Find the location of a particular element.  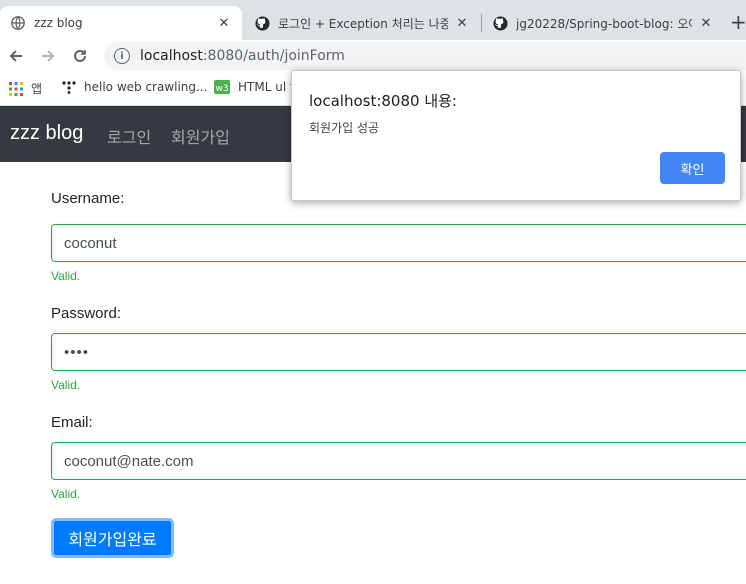

password-valid-feedback: Valid. is located at coordinates (66, 385).